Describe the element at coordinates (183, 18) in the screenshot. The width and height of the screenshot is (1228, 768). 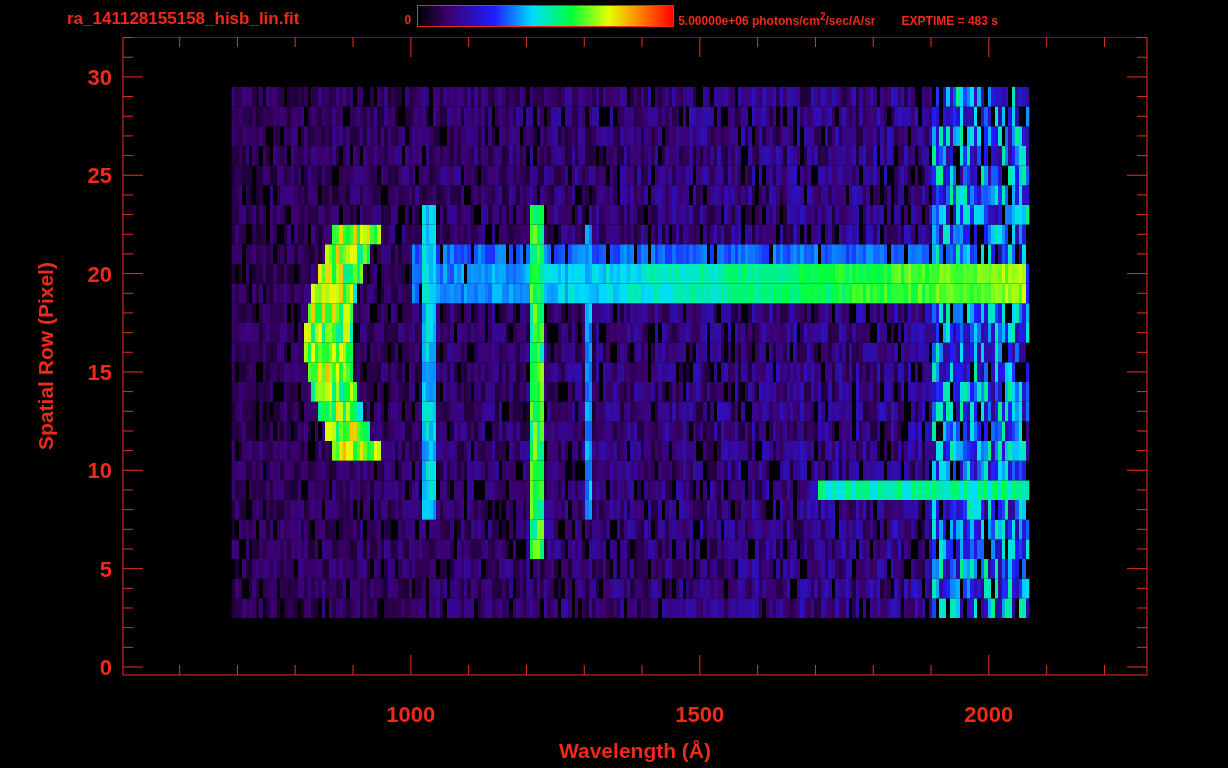
I see `file-title: ra_141128155158_hisb_lin.fit` at that location.